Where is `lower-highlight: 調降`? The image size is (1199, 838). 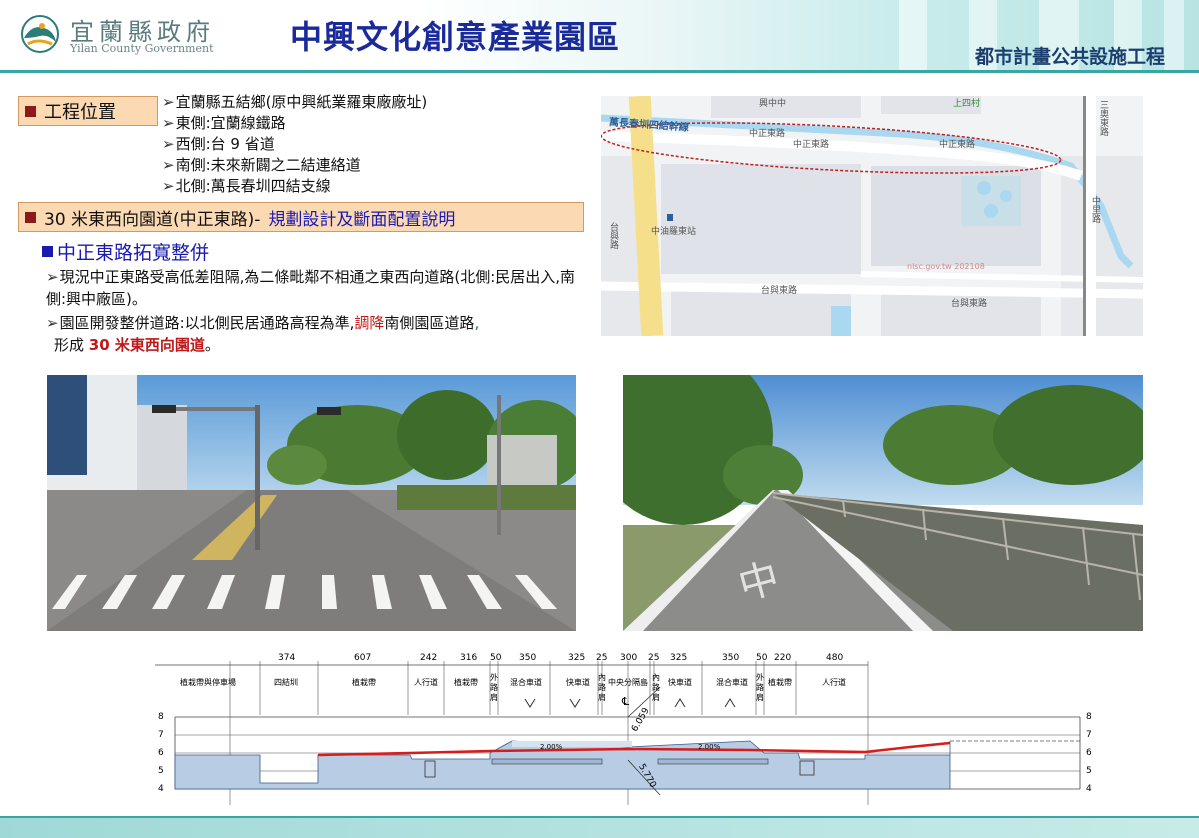 lower-highlight: 調降 is located at coordinates (369, 323).